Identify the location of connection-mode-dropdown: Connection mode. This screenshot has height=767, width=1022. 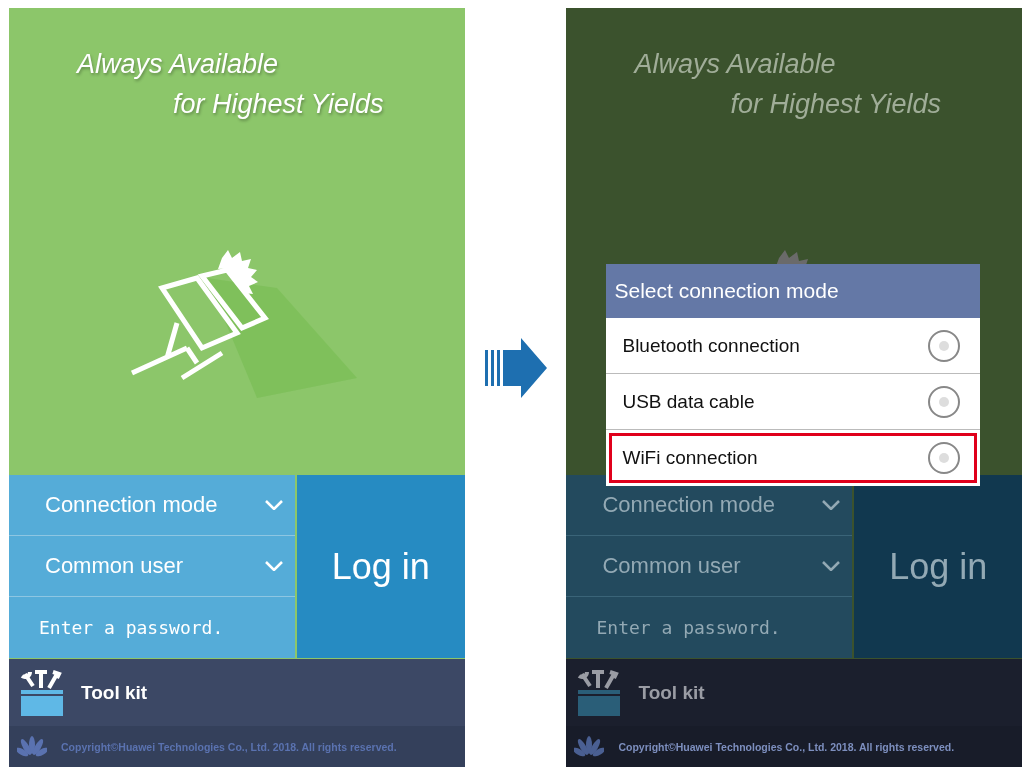
(152, 505).